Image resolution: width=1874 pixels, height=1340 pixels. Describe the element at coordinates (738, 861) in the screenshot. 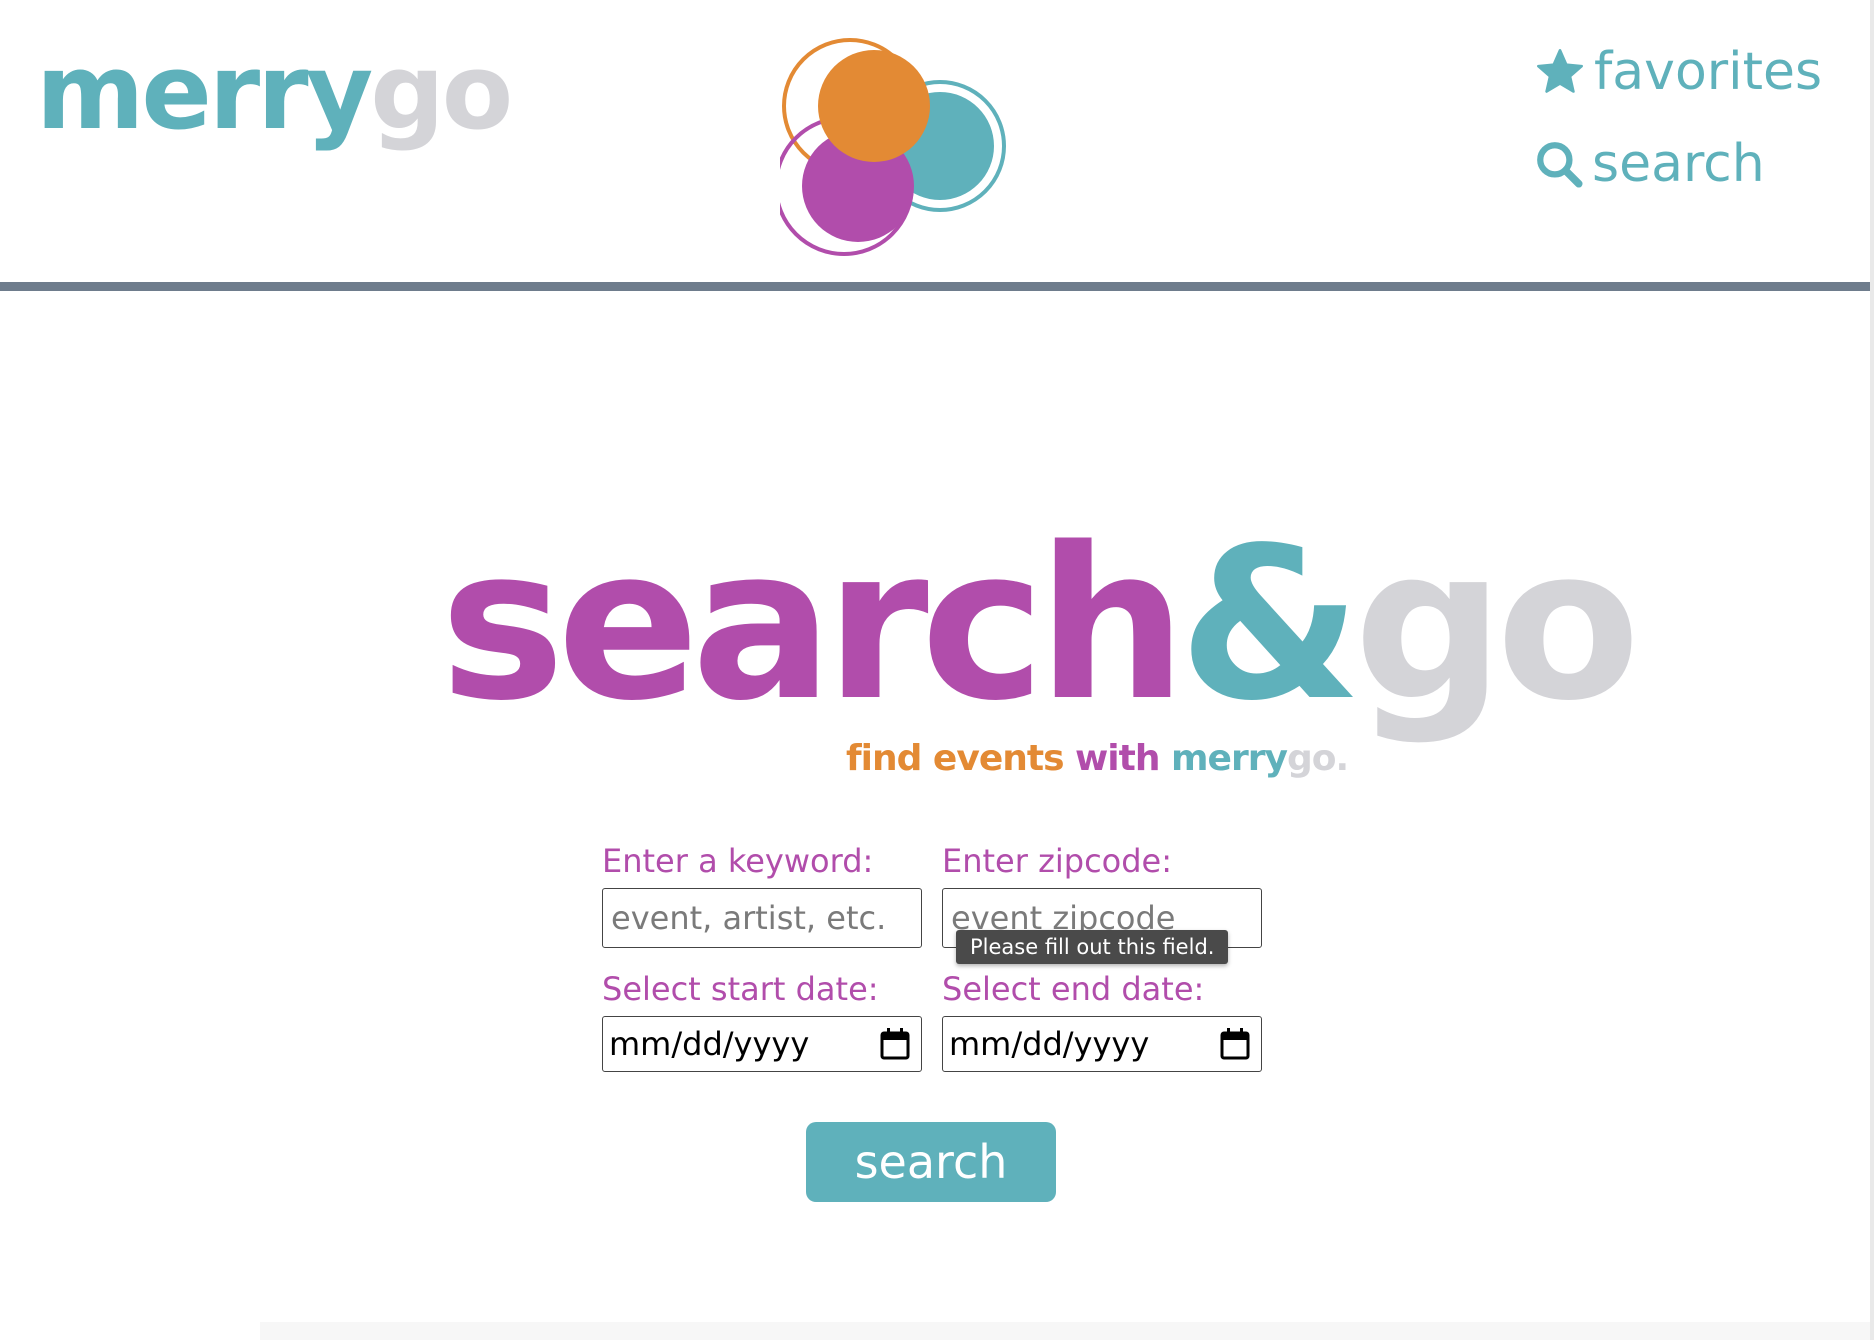

I see `keyword-label: Enter a keyword:` at that location.